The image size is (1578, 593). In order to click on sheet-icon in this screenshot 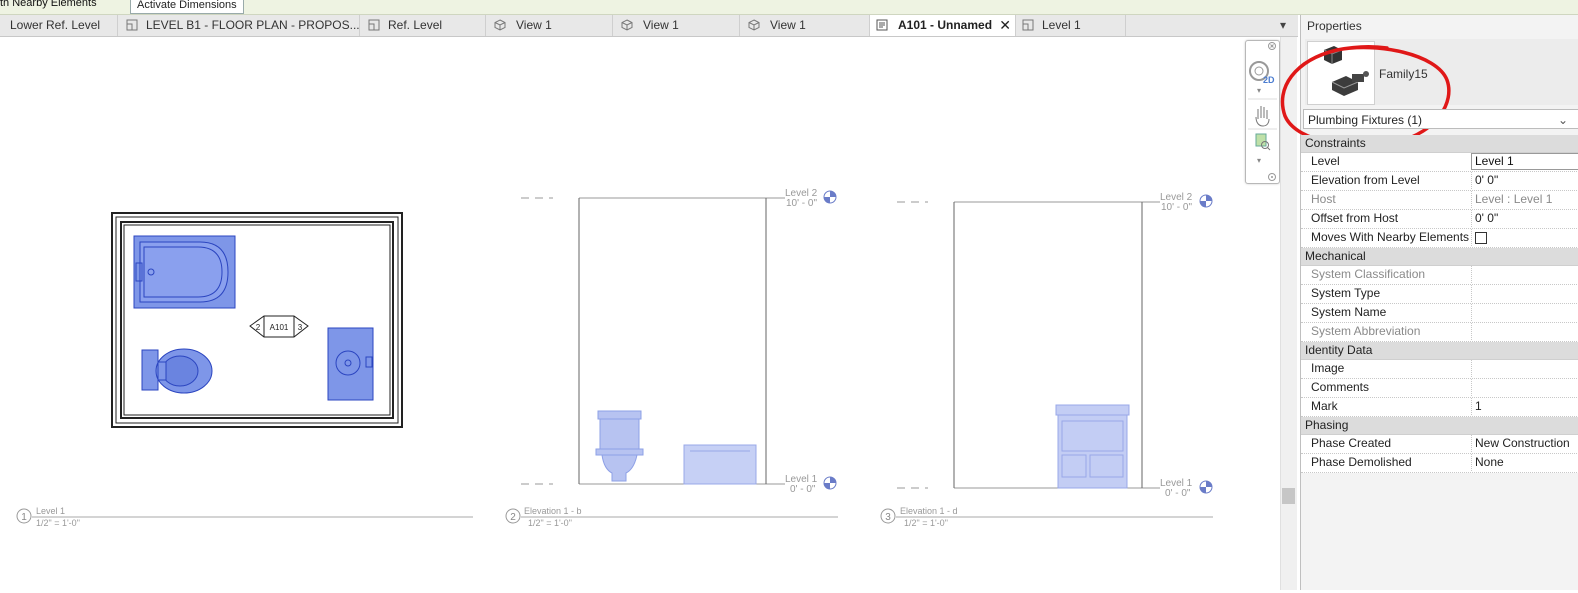, I will do `click(882, 25)`.